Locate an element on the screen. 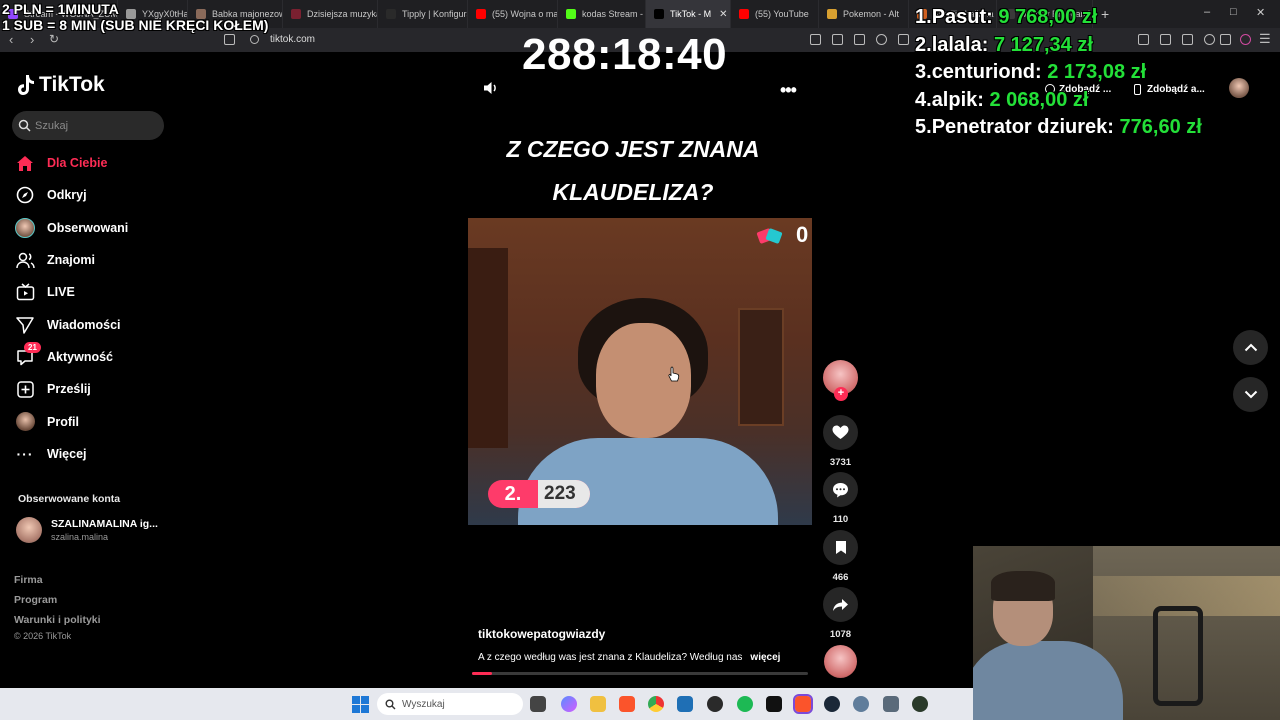  translate-off-icon is located at coordinates (815, 39).